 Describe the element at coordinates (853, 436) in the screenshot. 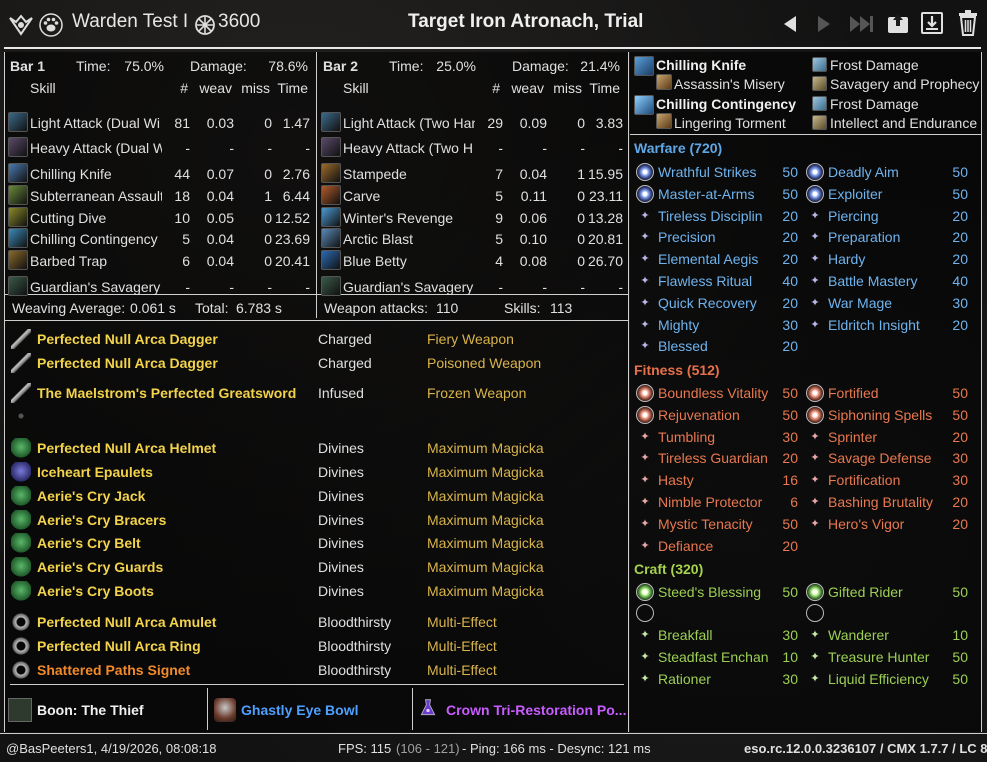

I see `cp-skill-name: Sprinter` at that location.